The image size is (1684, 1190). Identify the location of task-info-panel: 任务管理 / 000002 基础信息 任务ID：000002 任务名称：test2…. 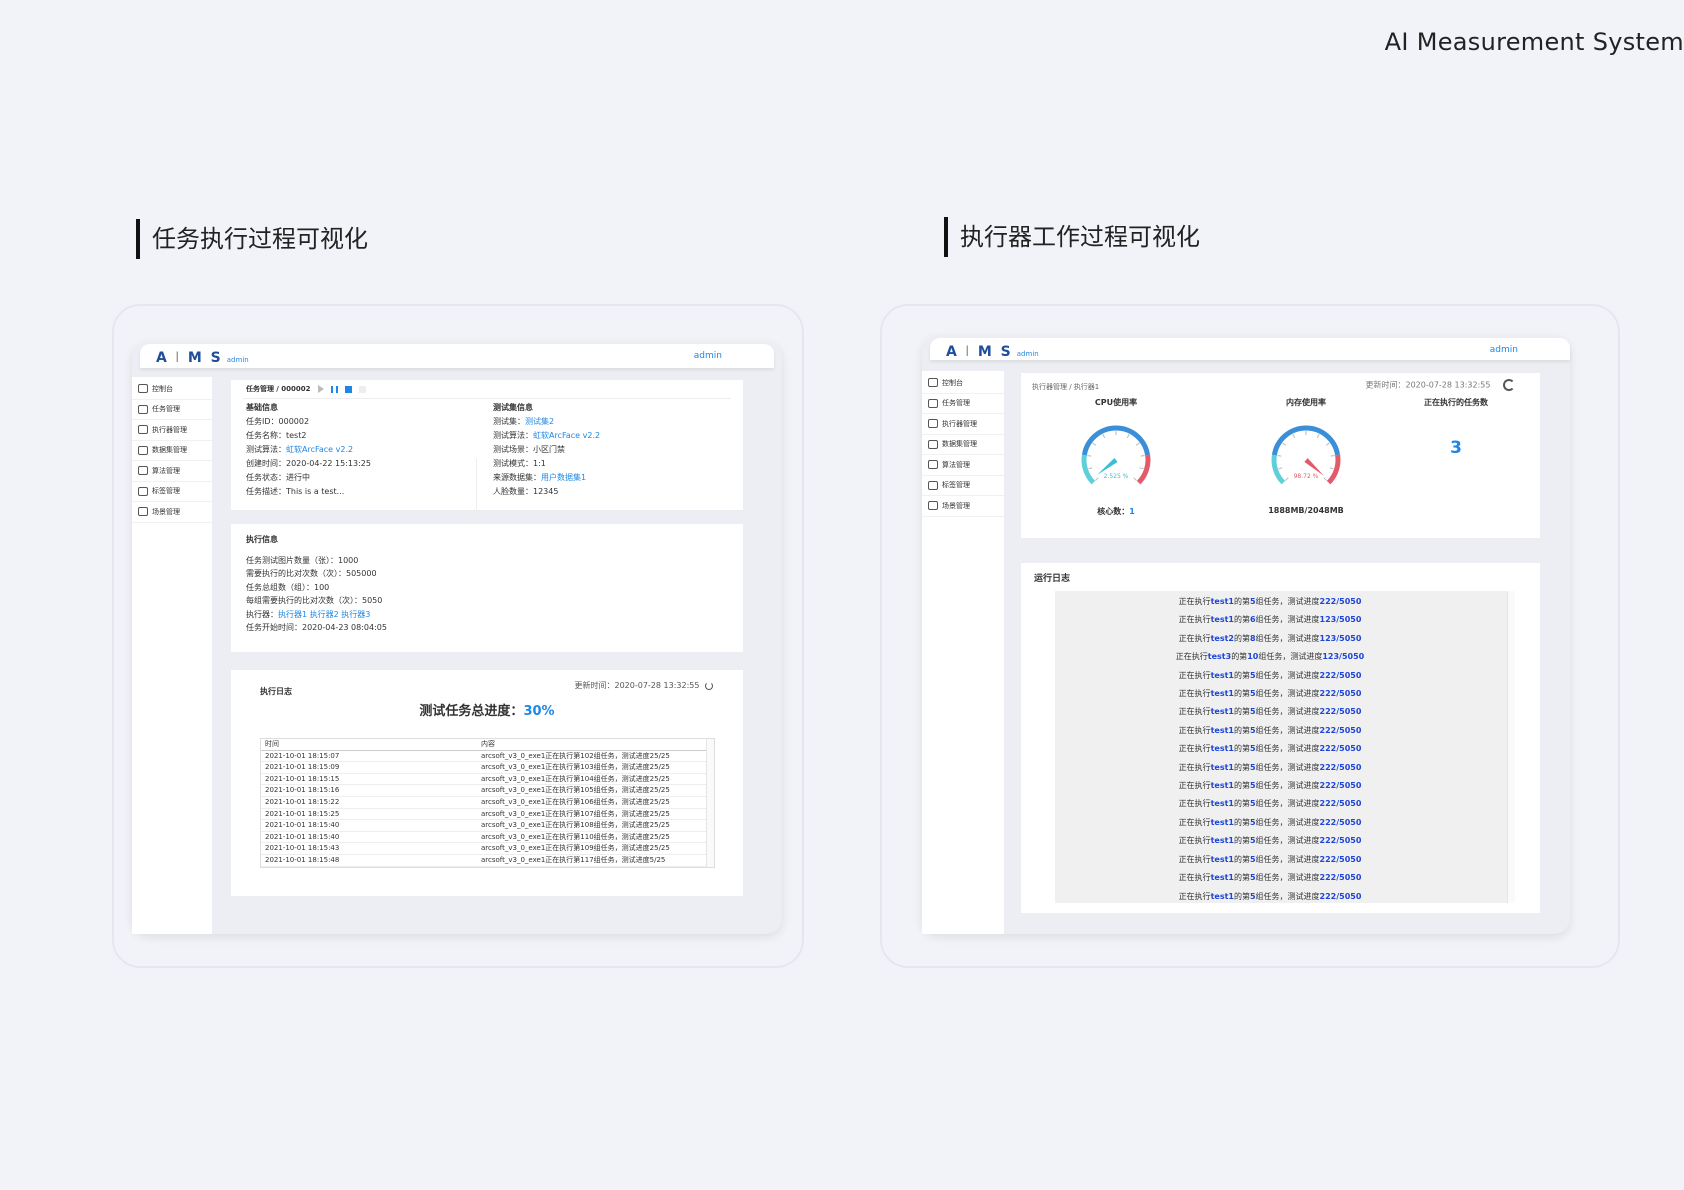
(487, 449).